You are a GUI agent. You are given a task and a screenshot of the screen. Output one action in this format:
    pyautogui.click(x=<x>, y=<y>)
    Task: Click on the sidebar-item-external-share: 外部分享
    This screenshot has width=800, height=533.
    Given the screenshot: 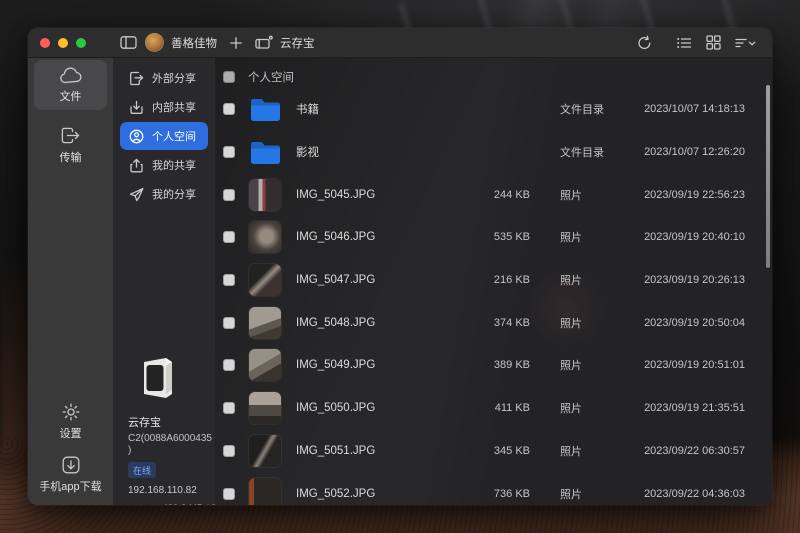 What is the action you would take?
    pyautogui.click(x=164, y=78)
    